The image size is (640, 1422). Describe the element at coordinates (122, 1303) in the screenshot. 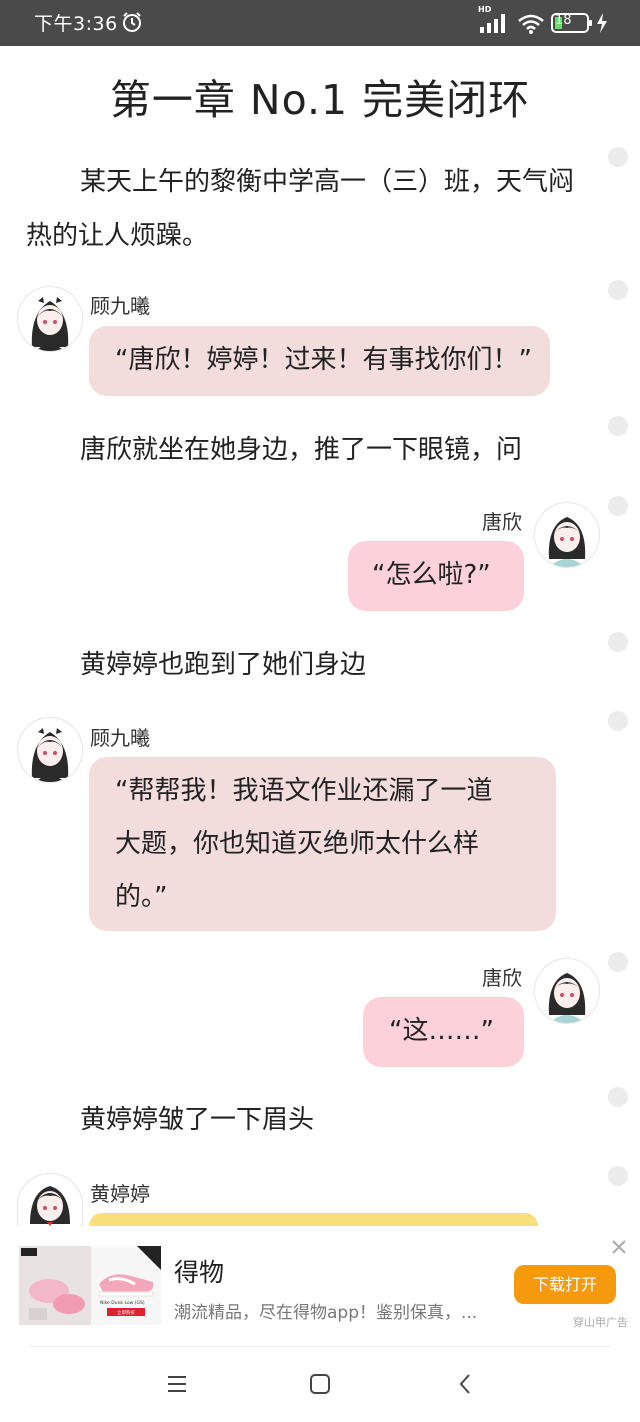

I see `ad-product-name: Nike Dunk Low (GS)` at that location.